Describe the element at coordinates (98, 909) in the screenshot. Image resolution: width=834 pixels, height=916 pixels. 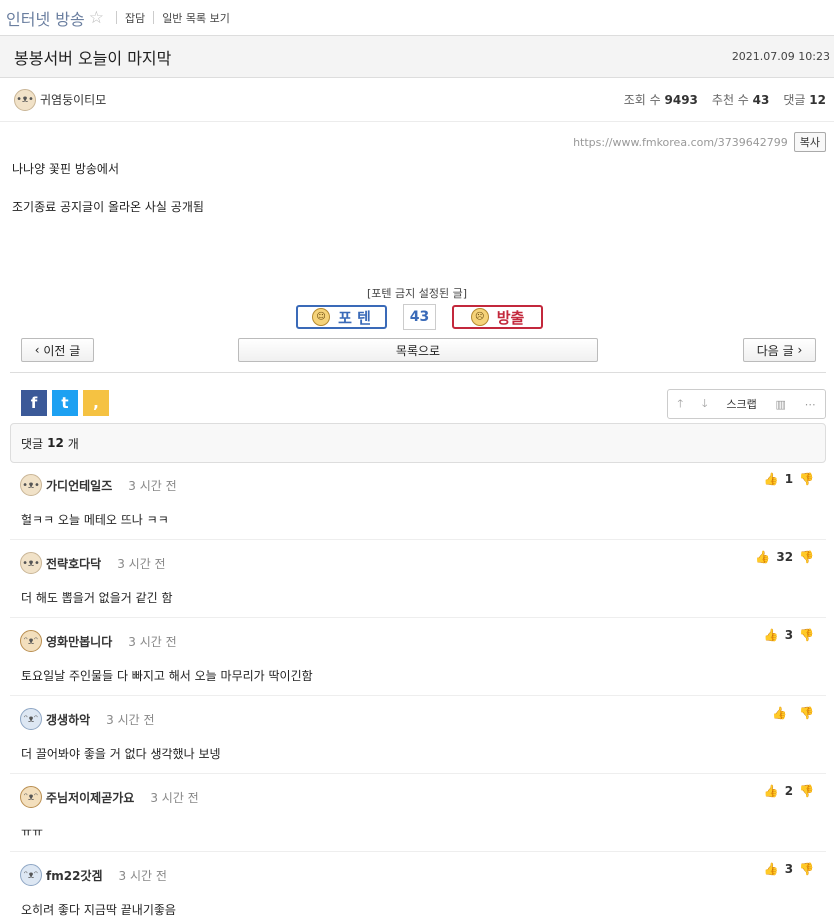
I see `comment-text: 오히려 좋다 지금딱 끝내기좋음` at that location.